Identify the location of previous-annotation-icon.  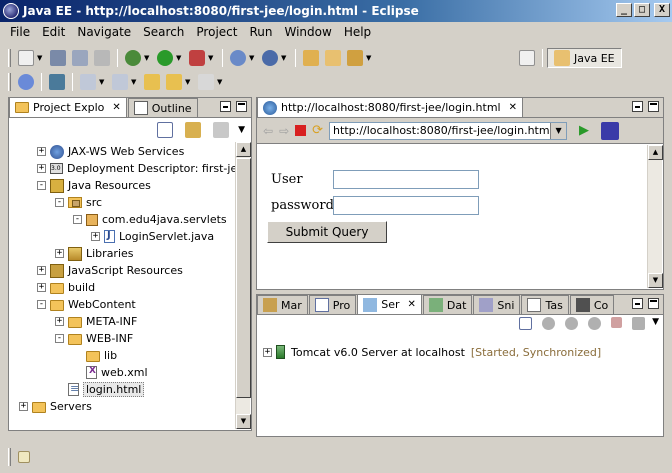
(120, 82).